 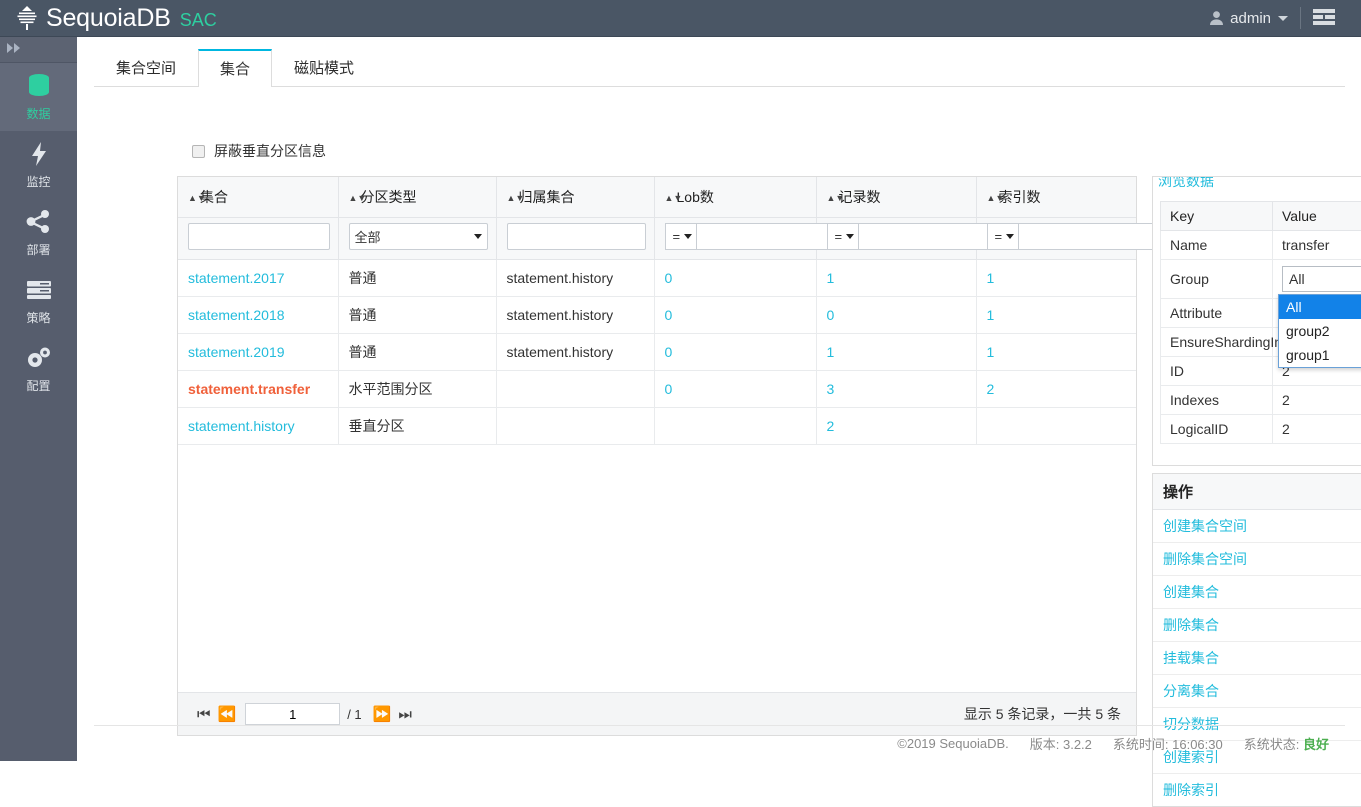 I want to click on collection-link: statement.2017, so click(x=236, y=278).